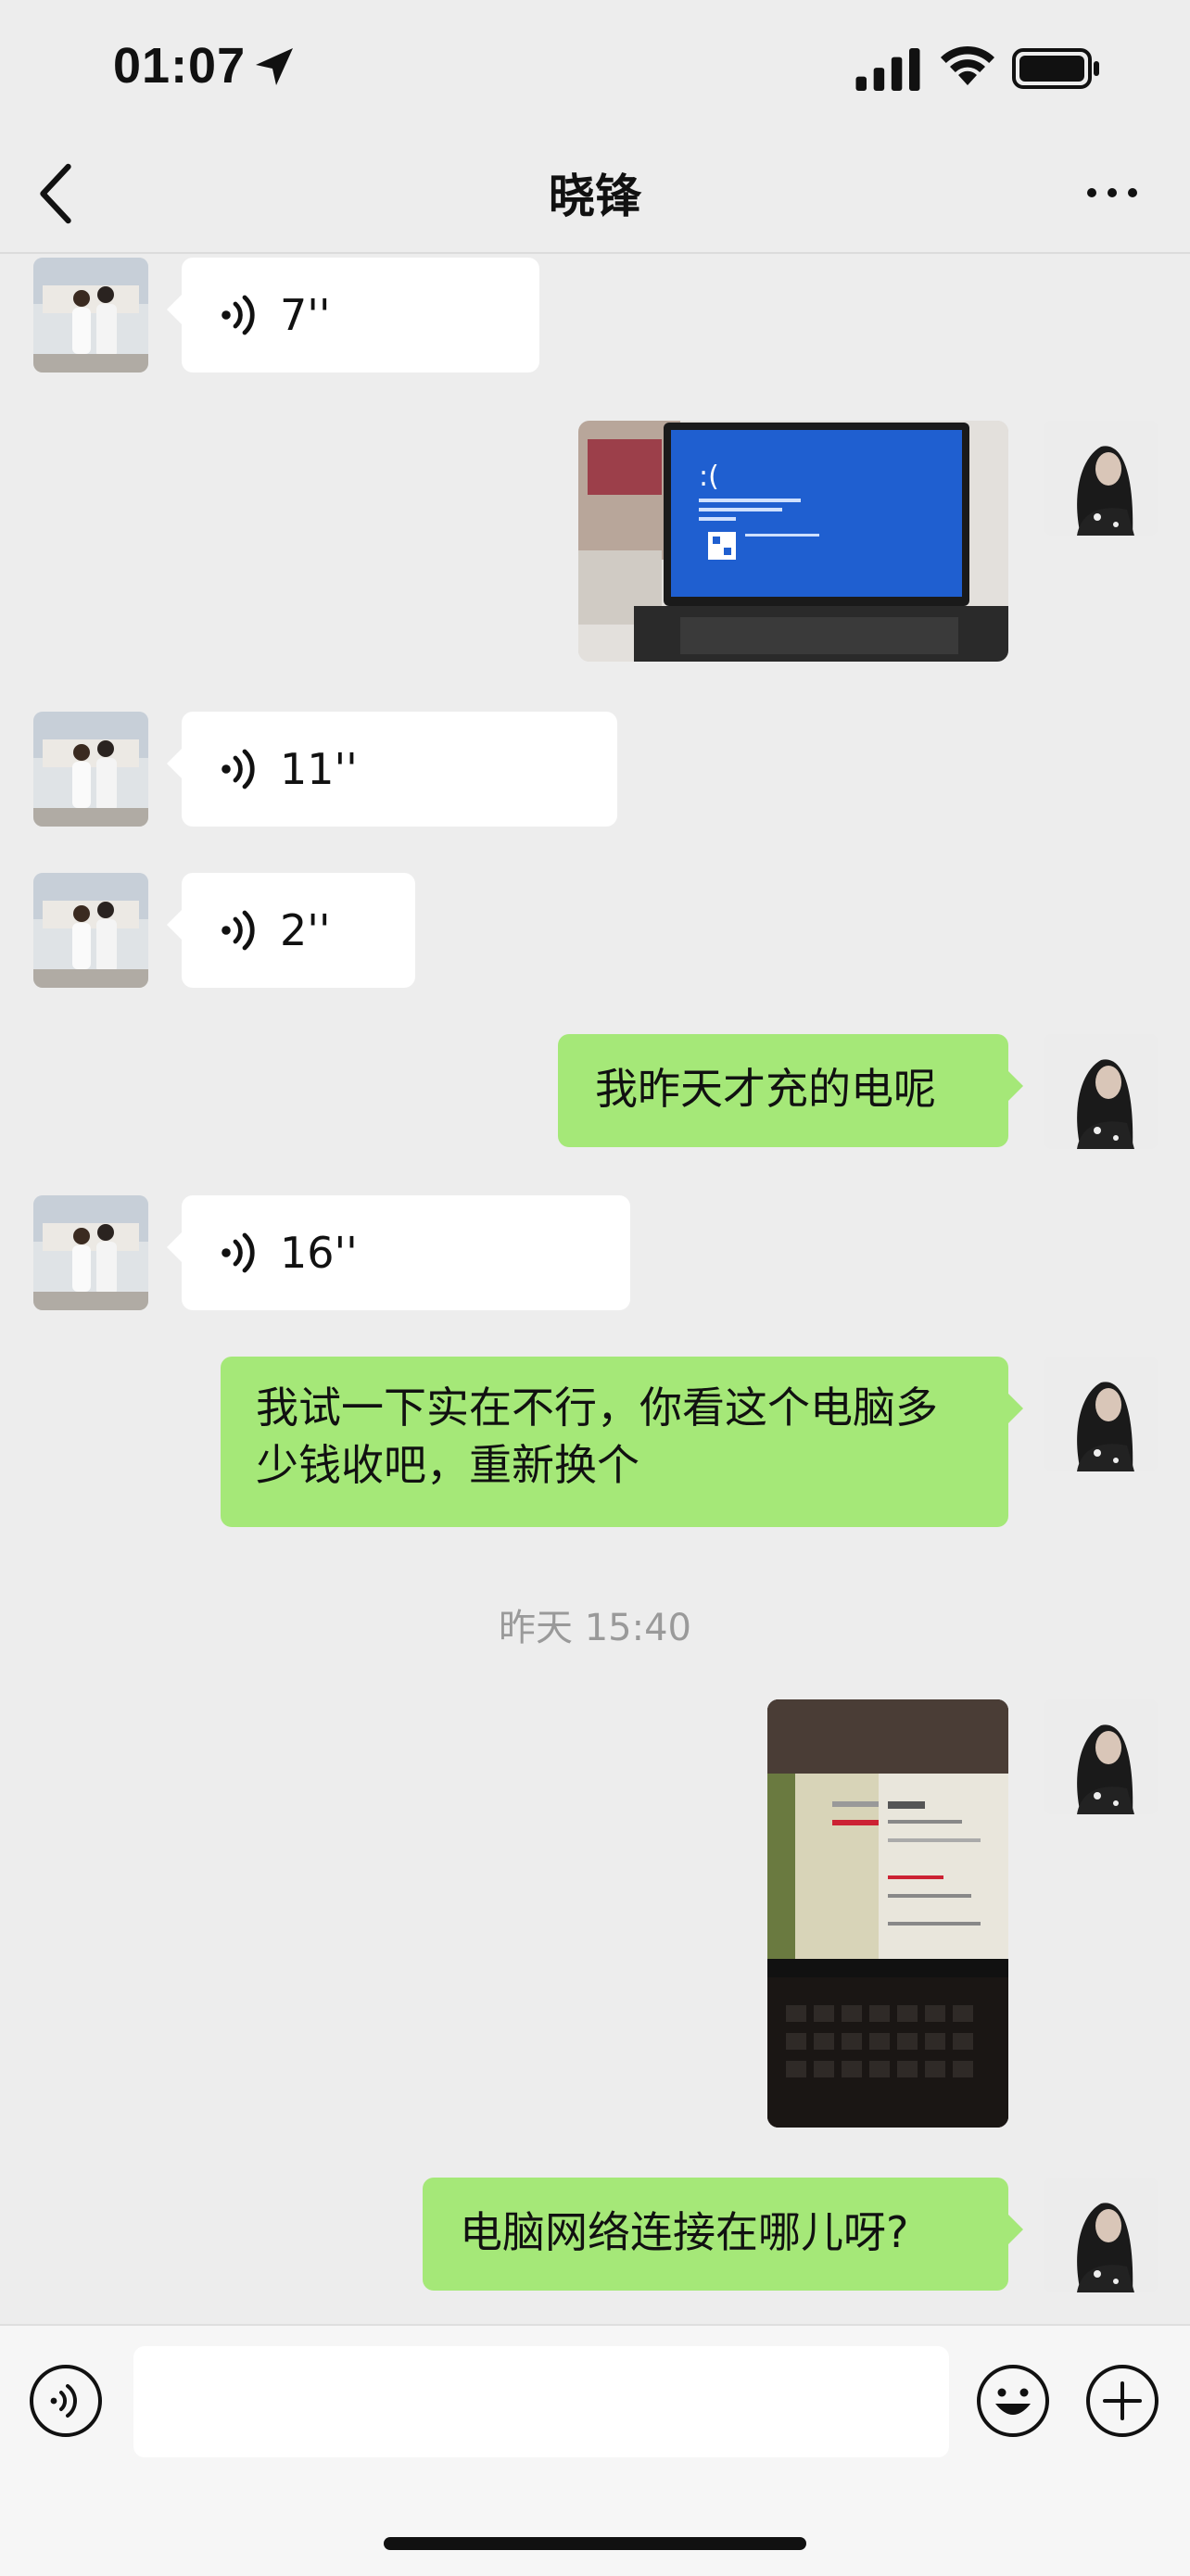  I want to click on battery-icon, so click(1055, 68).